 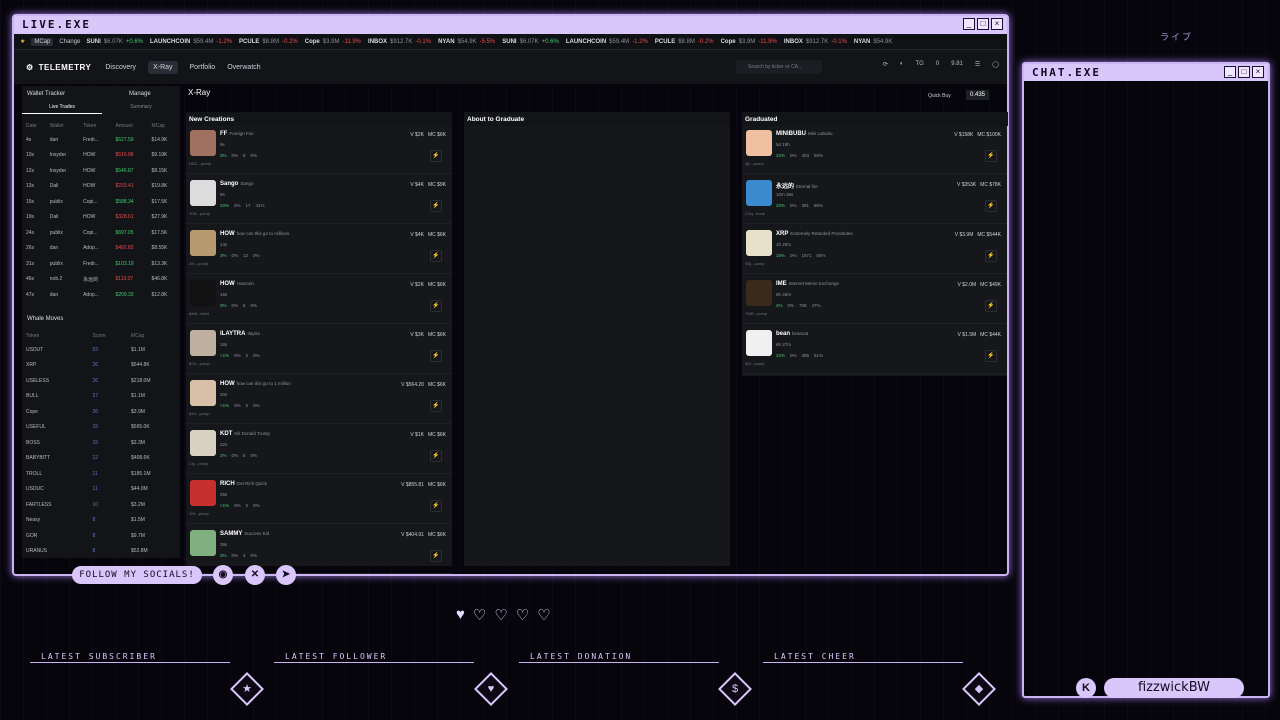 What do you see at coordinates (101, 381) in the screenshot?
I see `table-row: USELESS 26 $218.0M` at bounding box center [101, 381].